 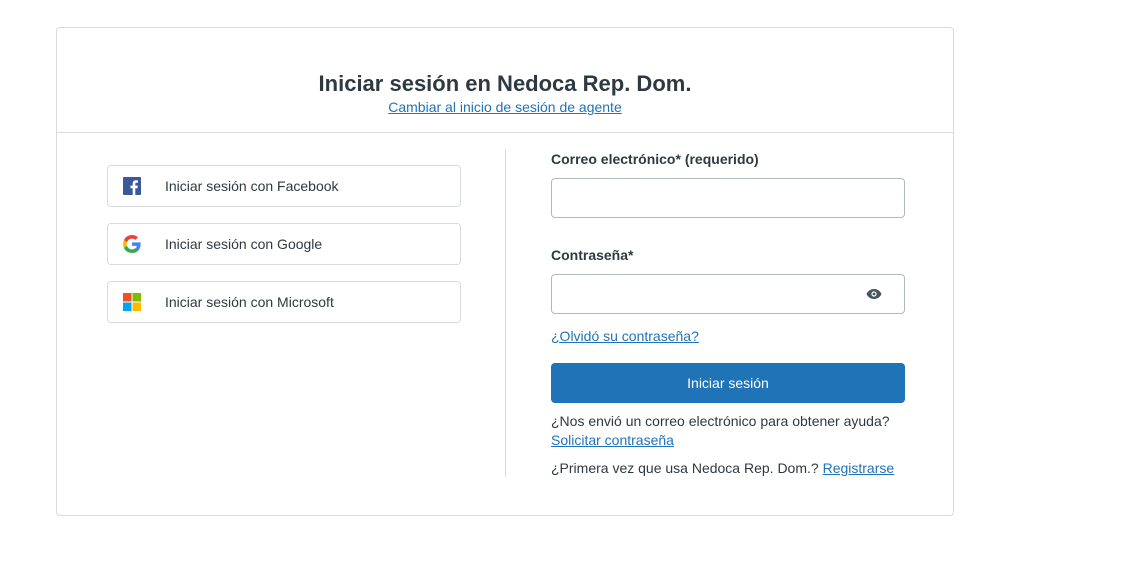 I want to click on password-label: Contraseña*, so click(x=592, y=255).